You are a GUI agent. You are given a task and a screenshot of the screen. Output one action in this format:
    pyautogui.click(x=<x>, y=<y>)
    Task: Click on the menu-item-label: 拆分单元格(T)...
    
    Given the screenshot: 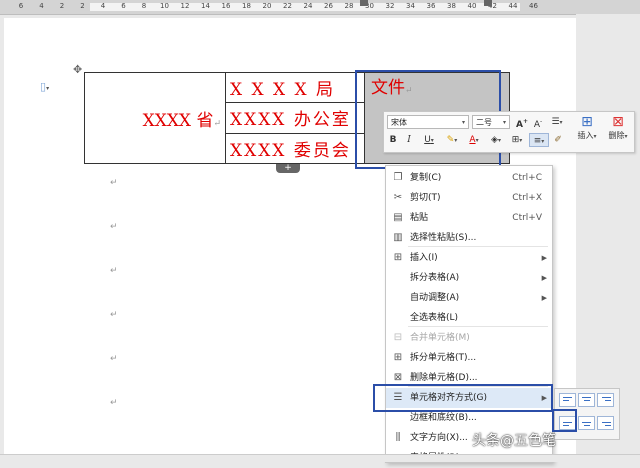 What is the action you would take?
    pyautogui.click(x=443, y=358)
    